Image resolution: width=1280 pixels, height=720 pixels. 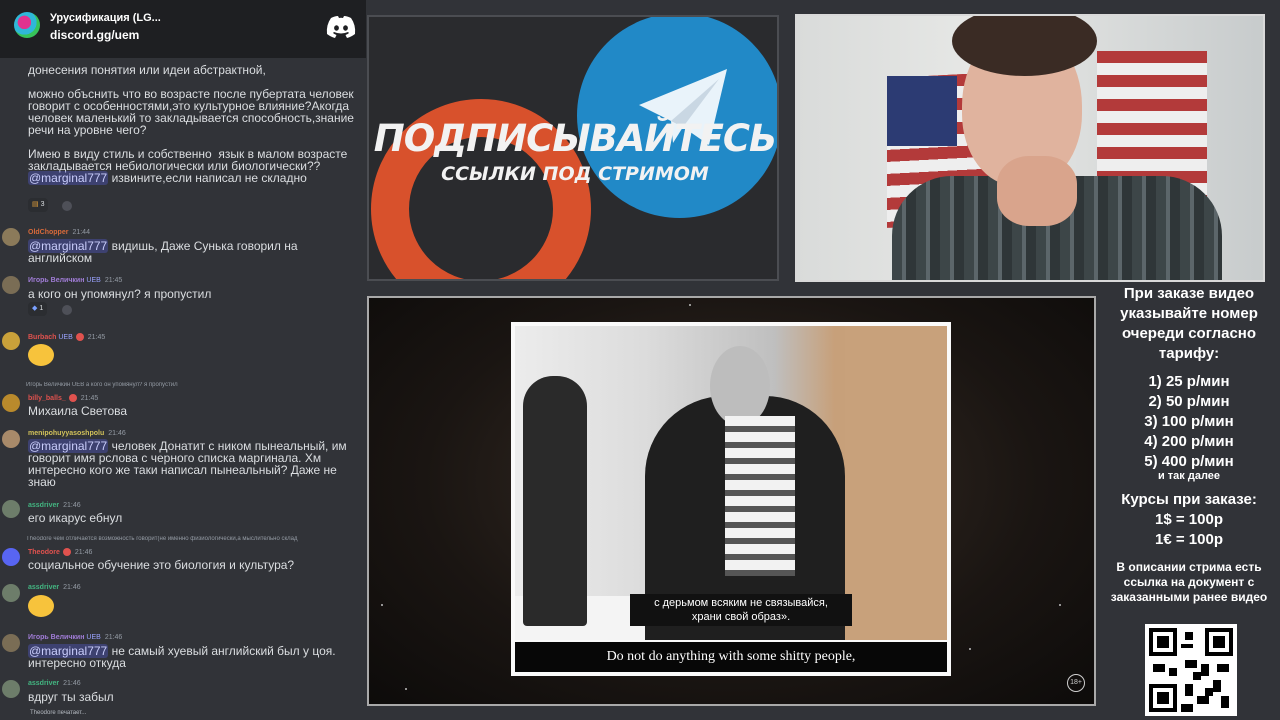 I want to click on message-author: Theodore 21:46, so click(x=60, y=552).